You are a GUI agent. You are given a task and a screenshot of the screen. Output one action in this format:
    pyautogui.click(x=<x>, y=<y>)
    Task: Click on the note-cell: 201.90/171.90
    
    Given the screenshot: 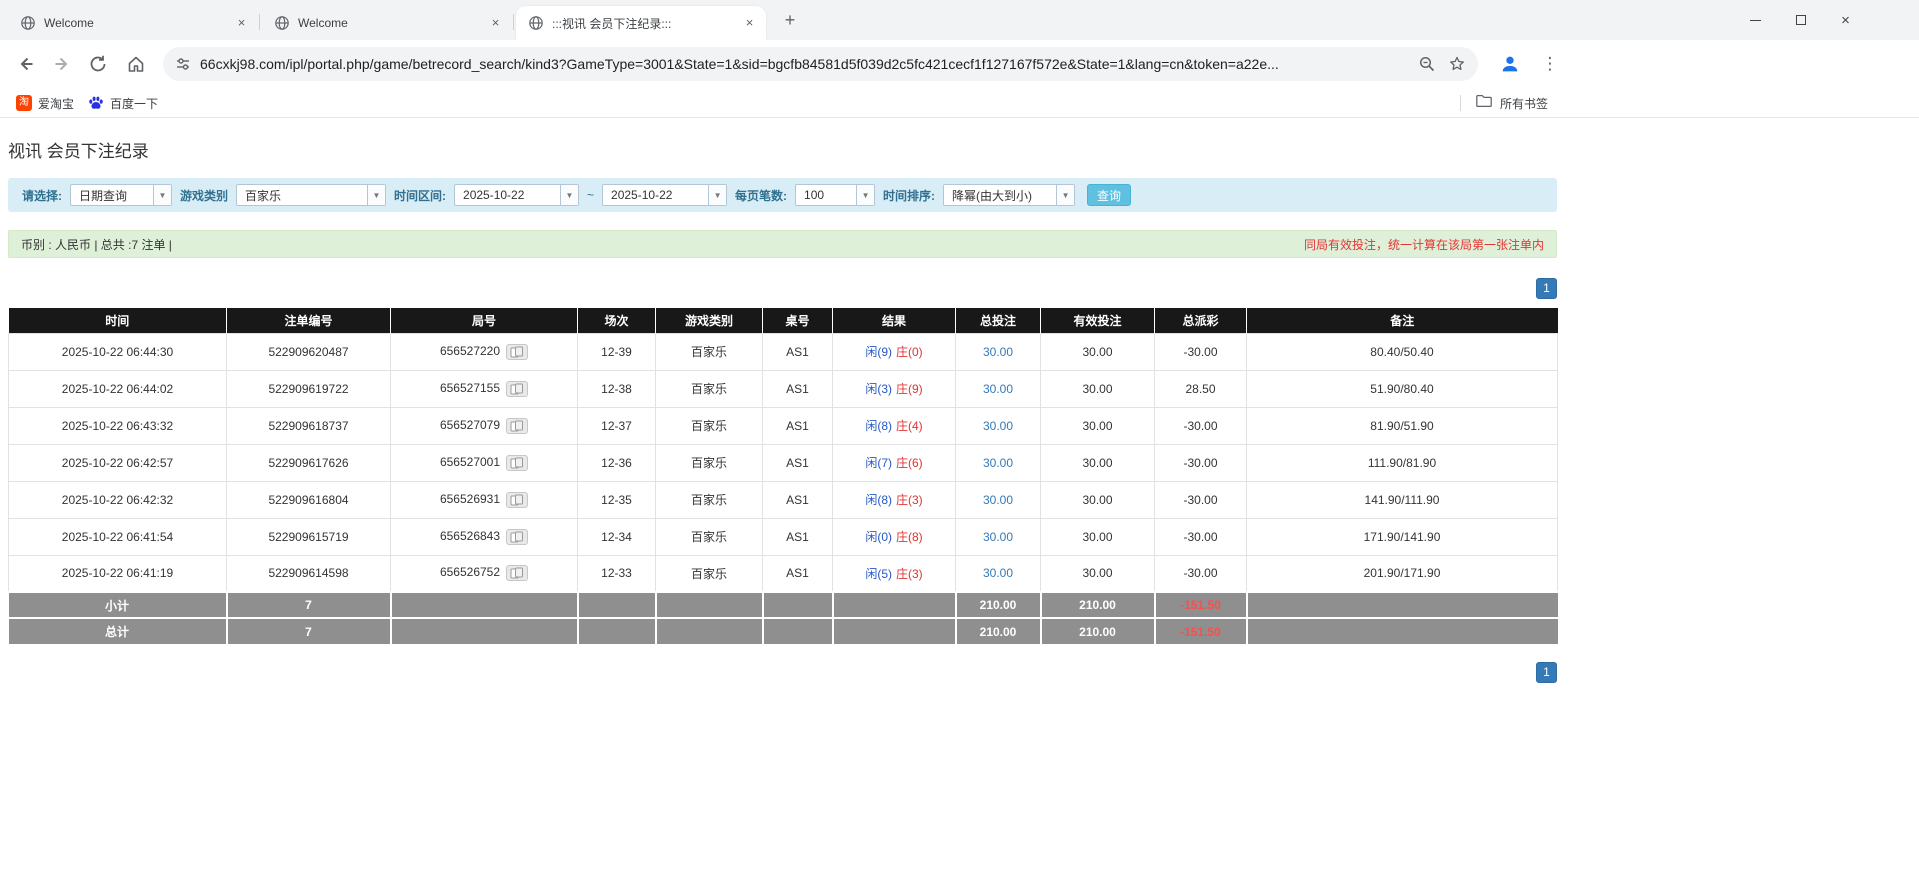 What is the action you would take?
    pyautogui.click(x=1402, y=573)
    